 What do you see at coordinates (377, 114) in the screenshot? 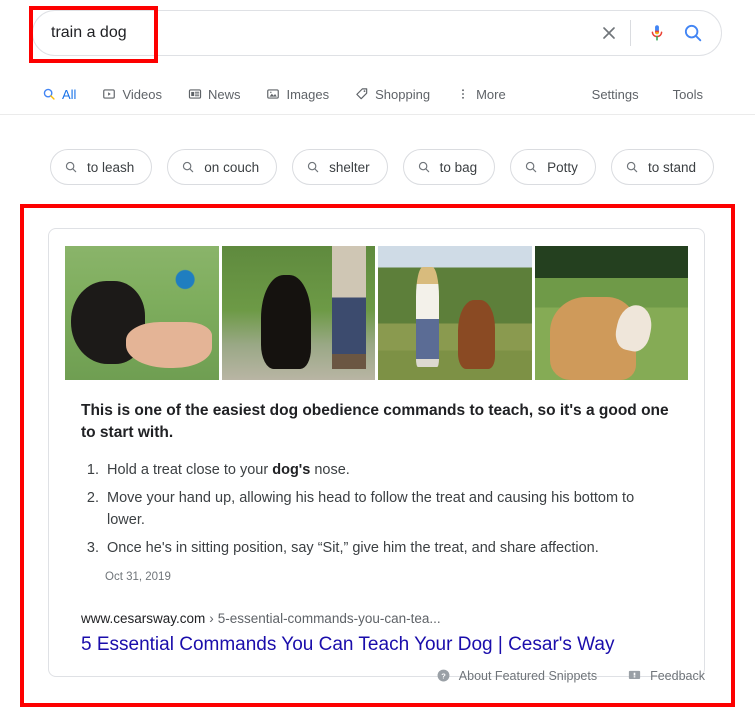
I see `nav-bottom-divider` at bounding box center [377, 114].